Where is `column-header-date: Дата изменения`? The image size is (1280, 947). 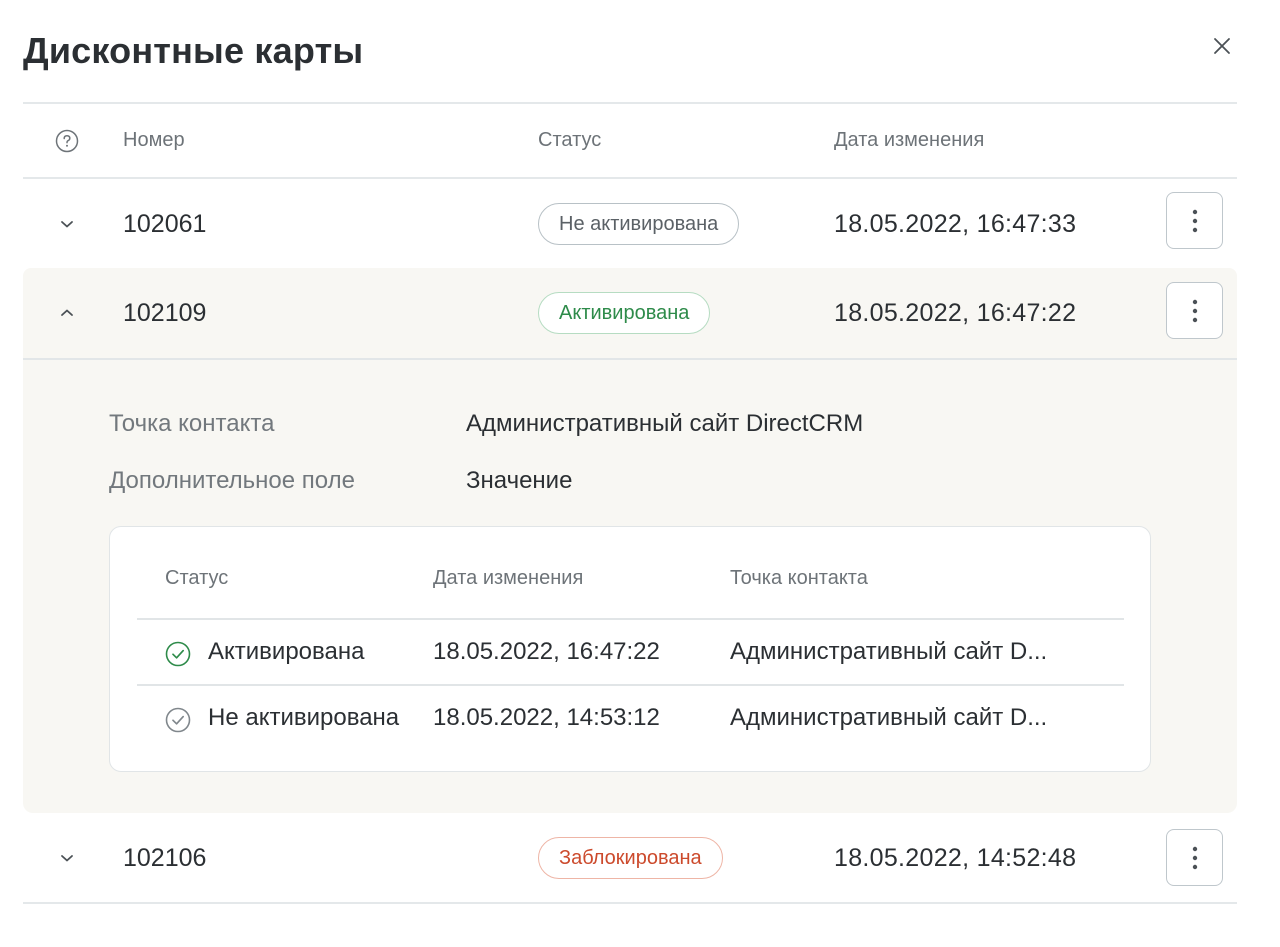
column-header-date: Дата изменения is located at coordinates (909, 140).